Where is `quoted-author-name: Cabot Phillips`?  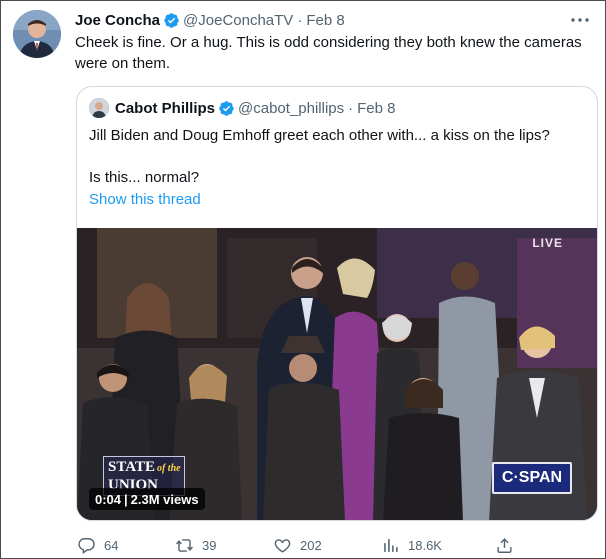
quoted-author-name: Cabot Phillips is located at coordinates (165, 108).